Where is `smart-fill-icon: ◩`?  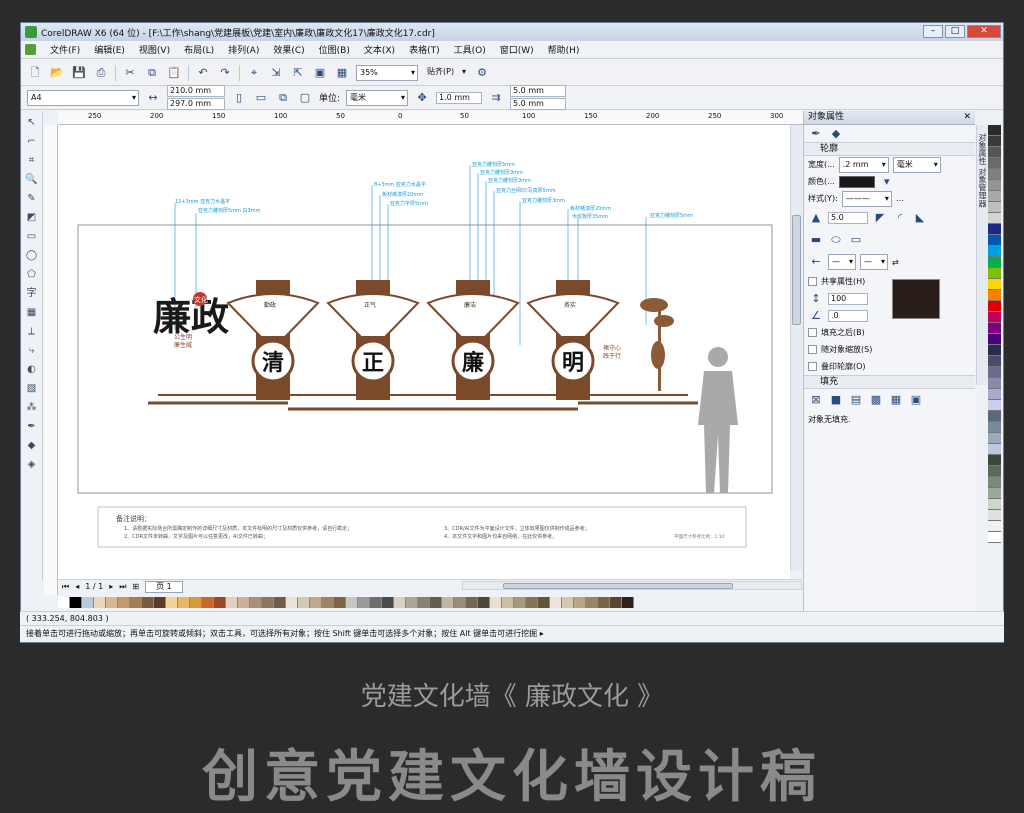
smart-fill-icon: ◩ is located at coordinates (32, 218).